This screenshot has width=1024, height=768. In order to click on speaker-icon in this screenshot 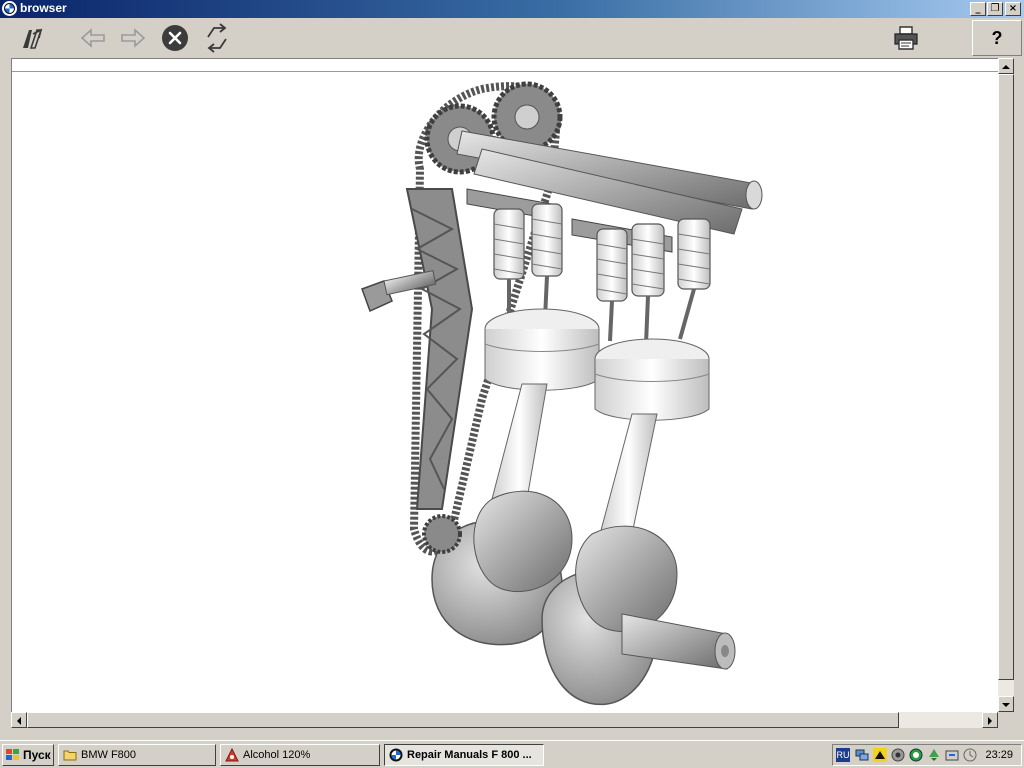, I will do `click(898, 755)`.